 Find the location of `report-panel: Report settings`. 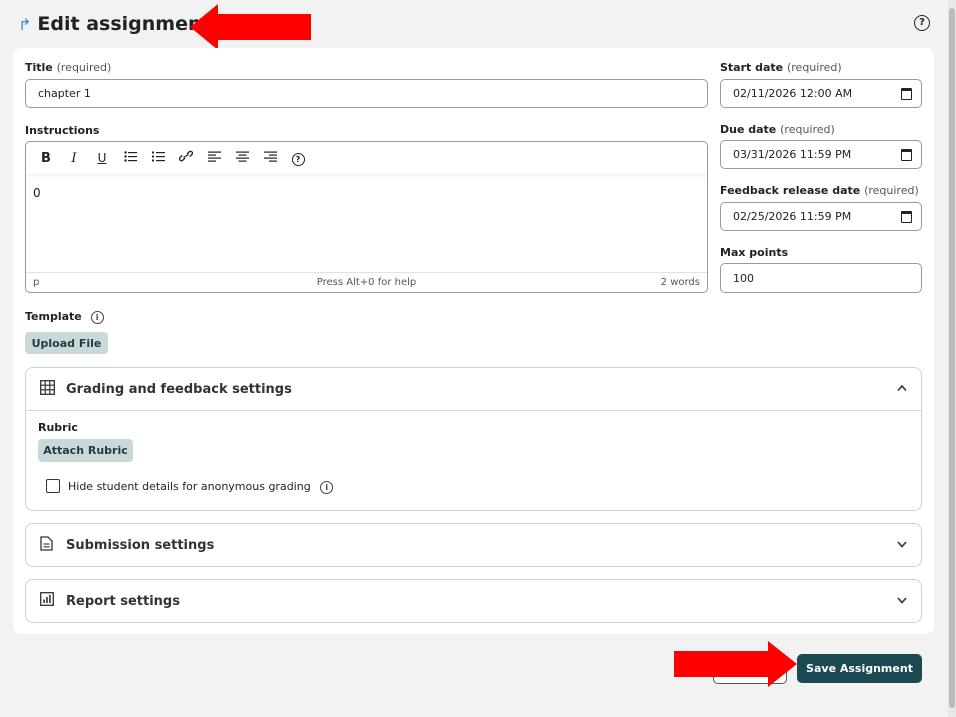

report-panel: Report settings is located at coordinates (473, 601).